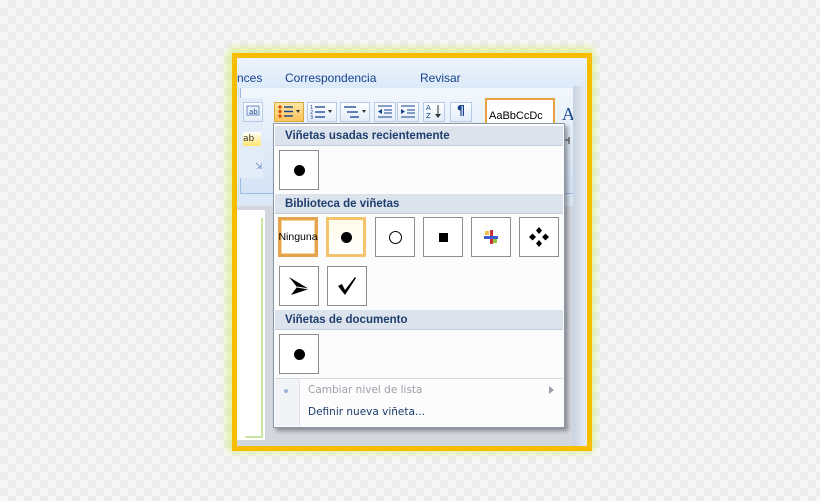 Image resolution: width=820 pixels, height=501 pixels. I want to click on highlight-color-button: ab, so click(252, 139).